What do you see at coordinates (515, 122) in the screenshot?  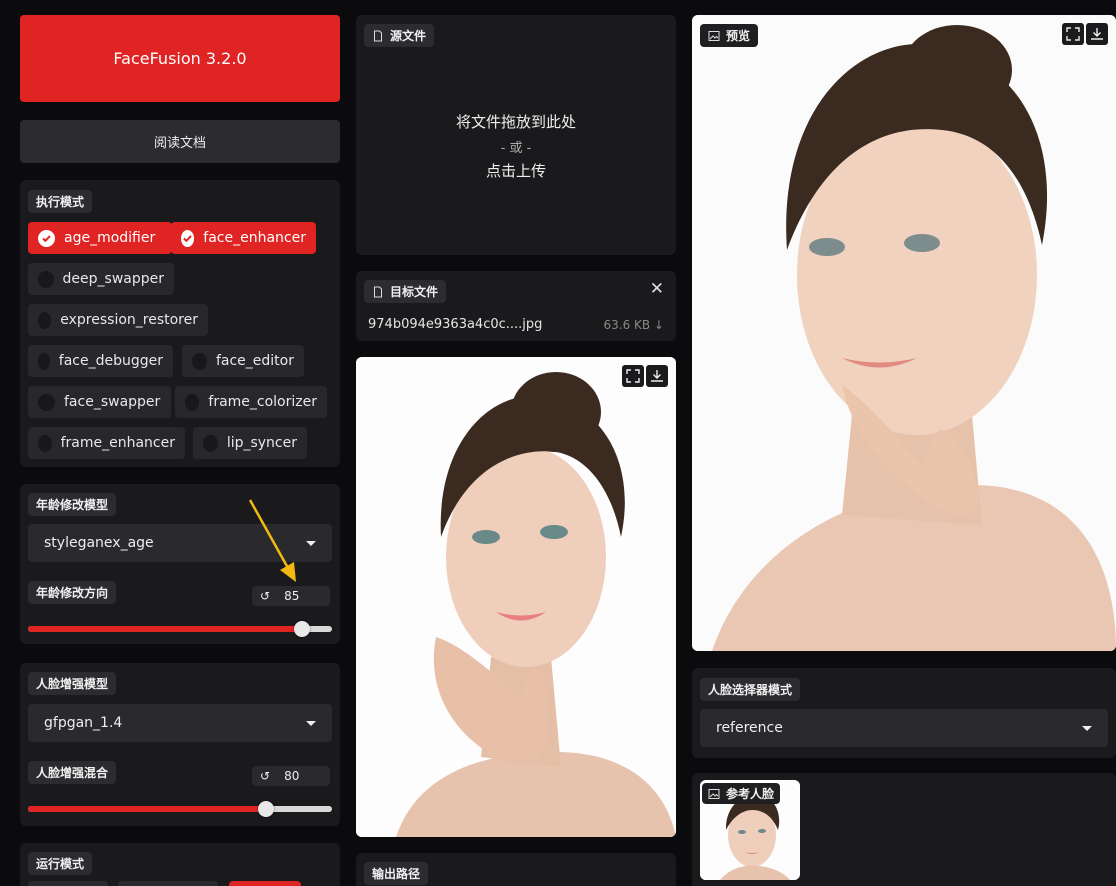 I see `drop-text: 将文件拖放到此处` at bounding box center [515, 122].